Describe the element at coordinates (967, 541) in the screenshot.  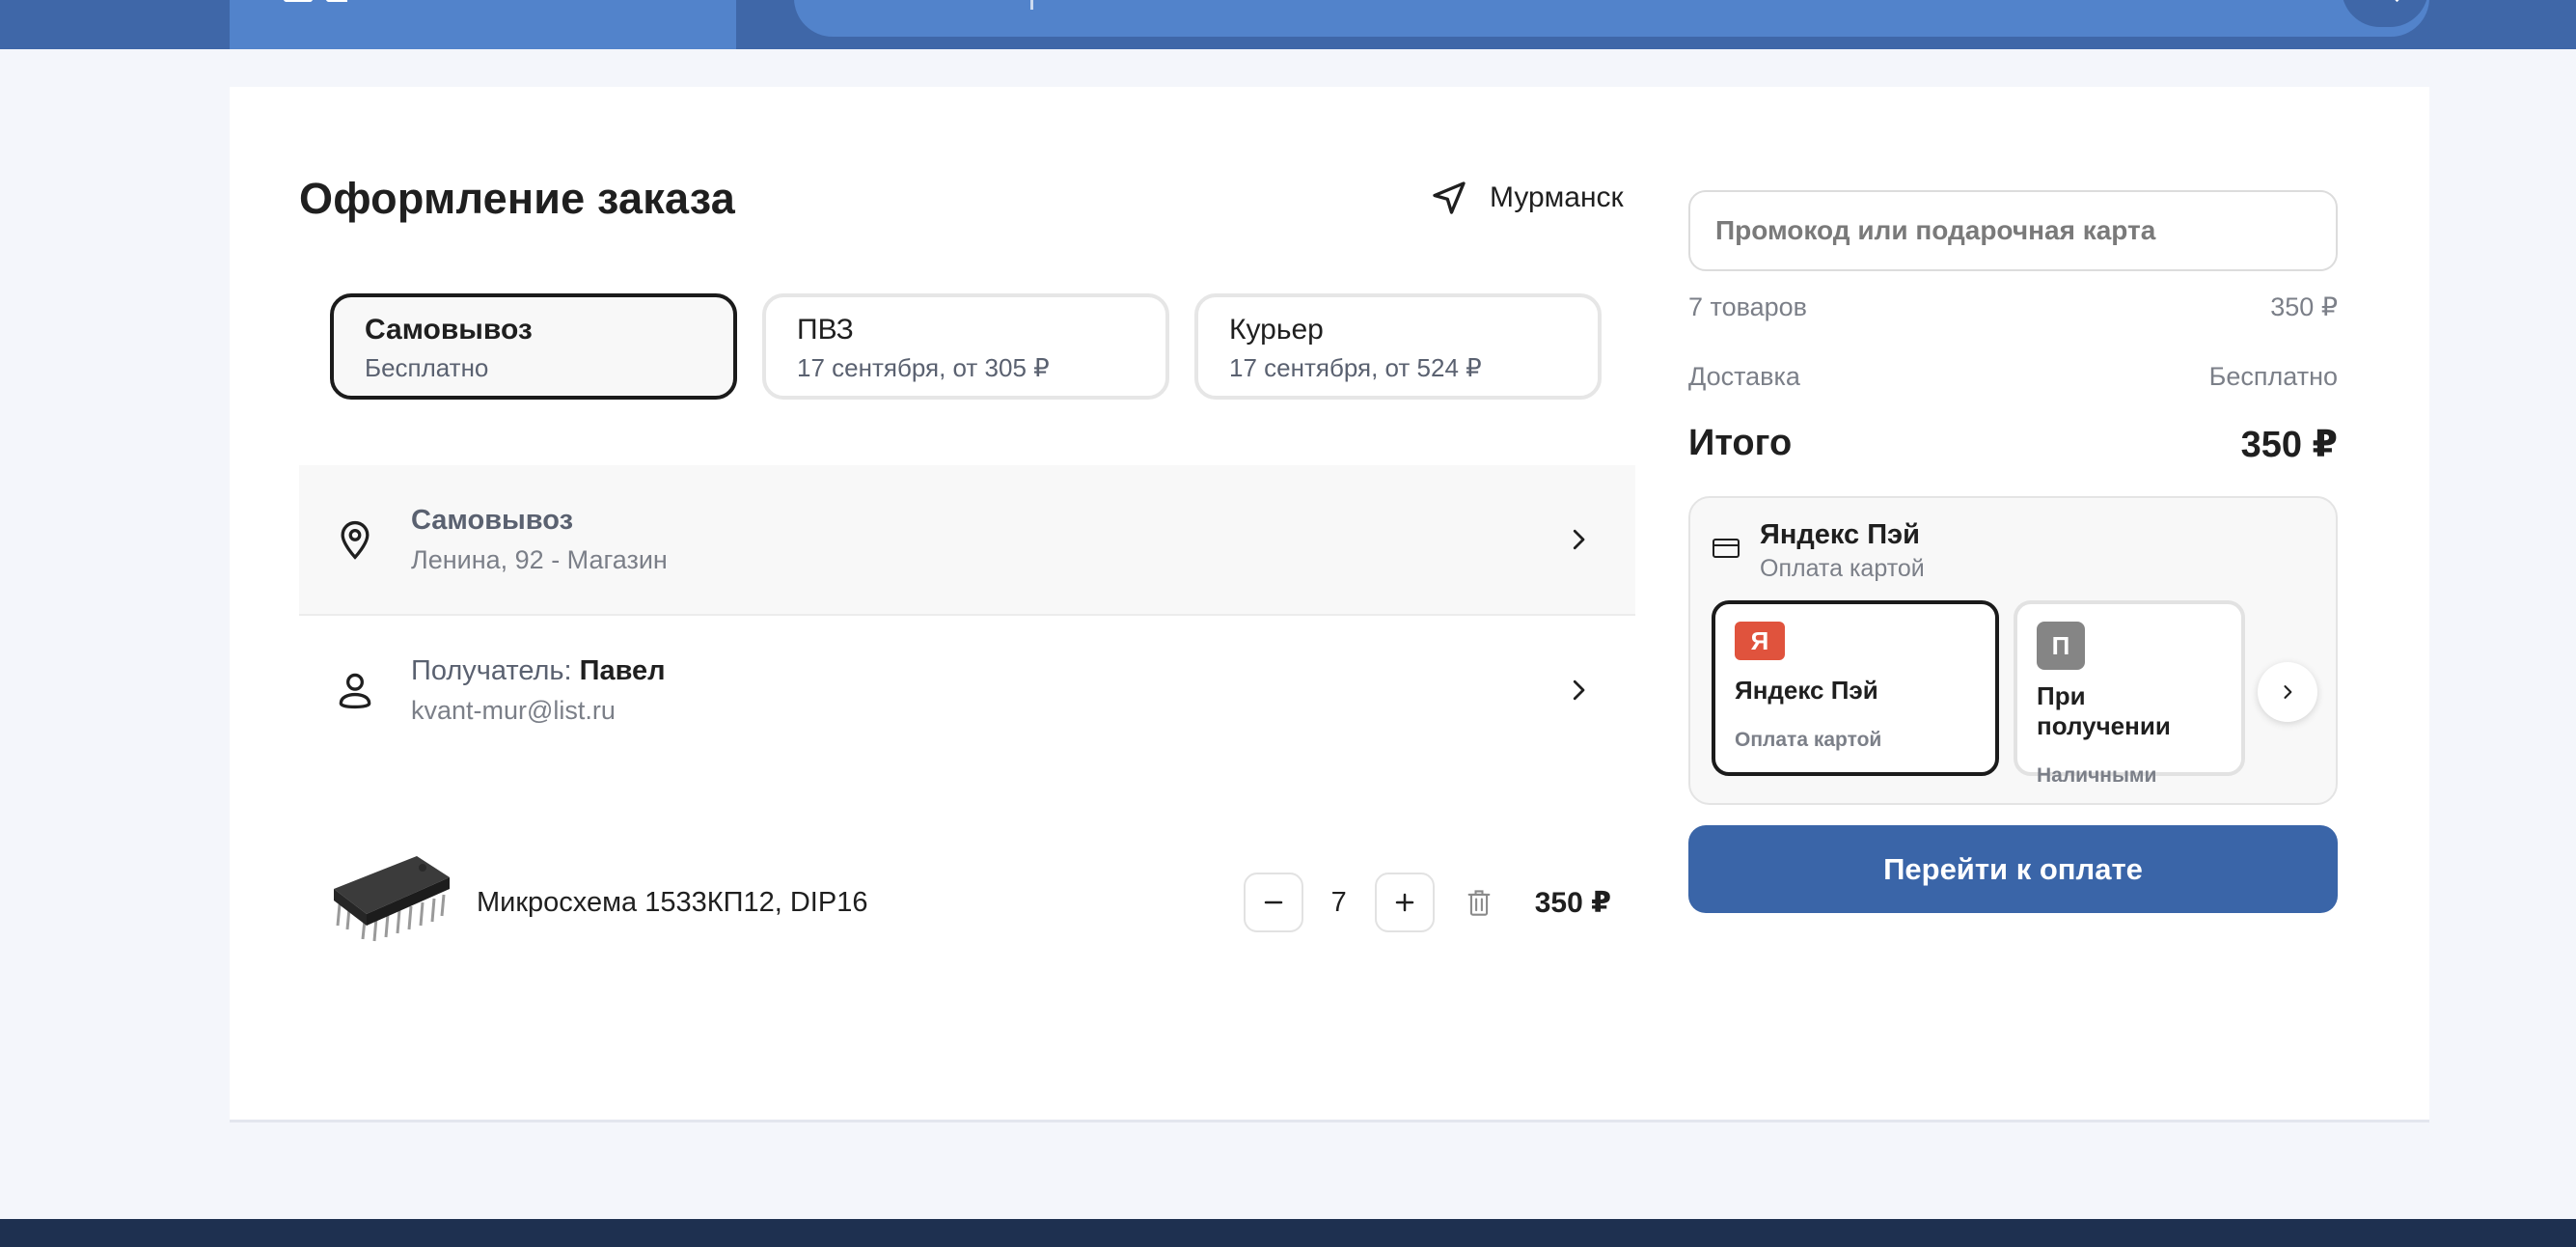
I see `pickup-point-row: Самовывоз Ленина, 92 - Магазин` at that location.